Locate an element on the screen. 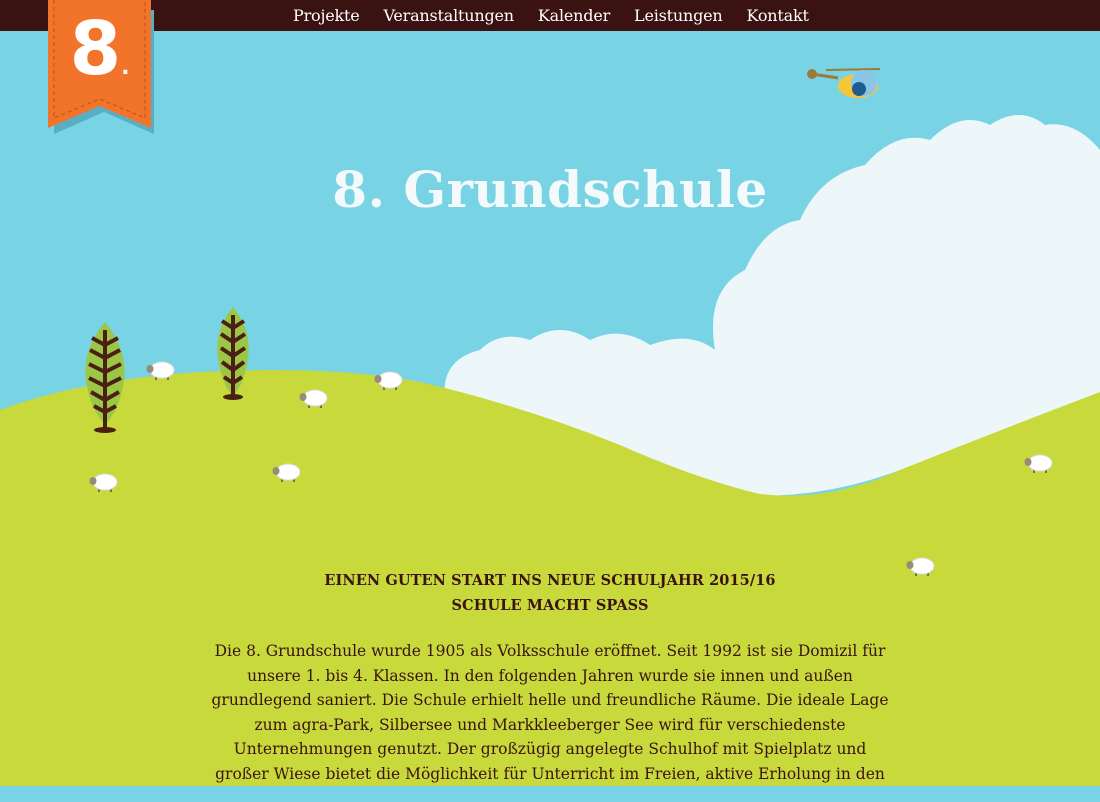 The width and height of the screenshot is (1100, 802). nav-link-kontakt: Kontakt is located at coordinates (778, 15).